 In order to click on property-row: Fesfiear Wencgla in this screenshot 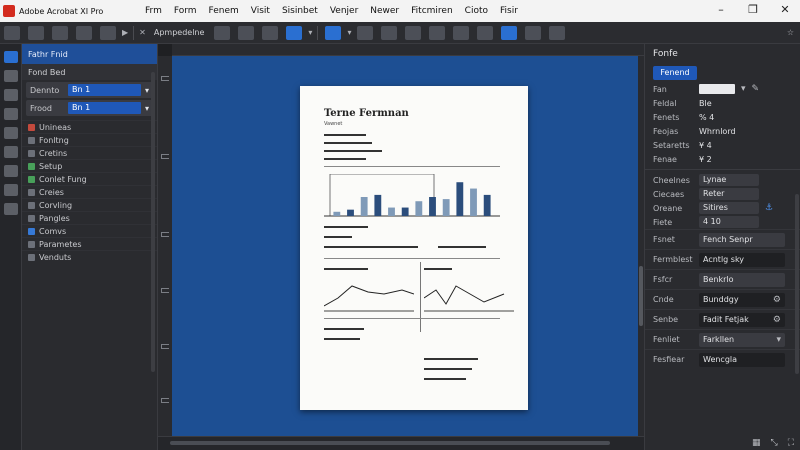, I will do `click(722, 359)`.